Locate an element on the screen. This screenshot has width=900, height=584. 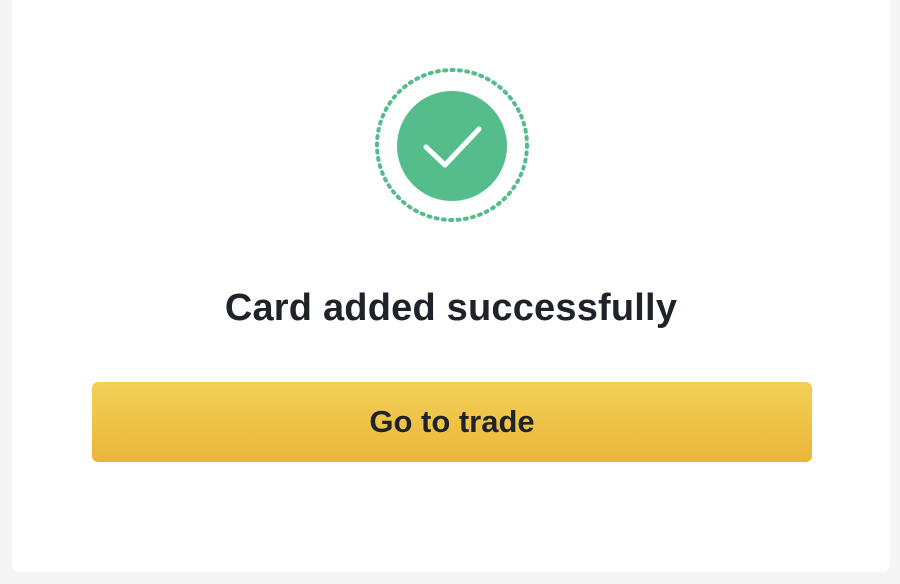
checkmark-circle-icon is located at coordinates (452, 145).